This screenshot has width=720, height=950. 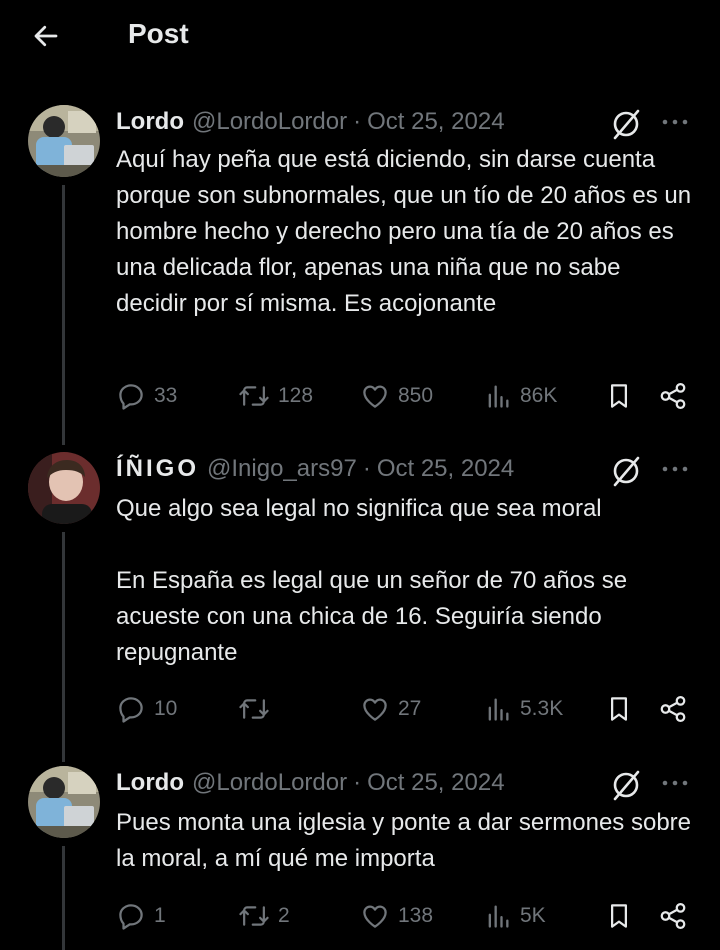 I want to click on repost-button: 2, so click(x=264, y=916).